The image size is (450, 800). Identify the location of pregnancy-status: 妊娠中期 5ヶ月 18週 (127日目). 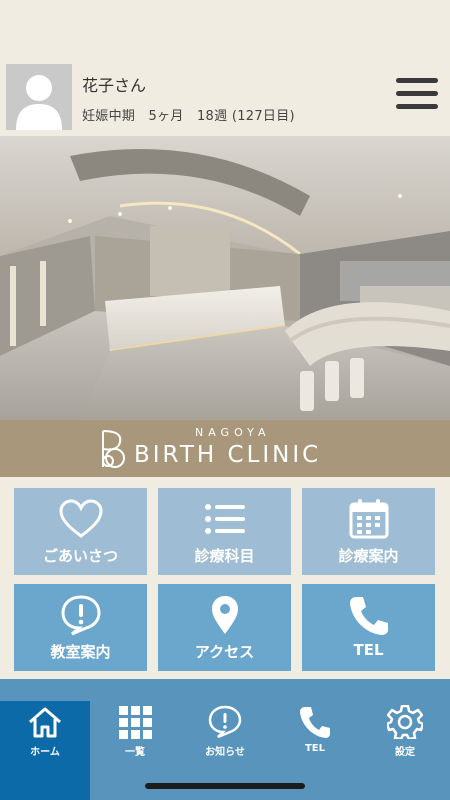
(188, 116).